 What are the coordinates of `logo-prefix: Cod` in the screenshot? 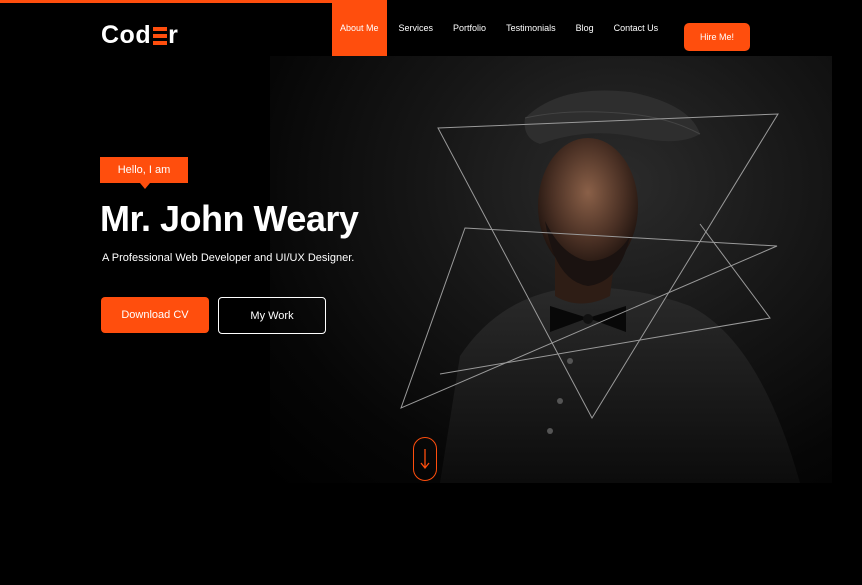 It's located at (126, 35).